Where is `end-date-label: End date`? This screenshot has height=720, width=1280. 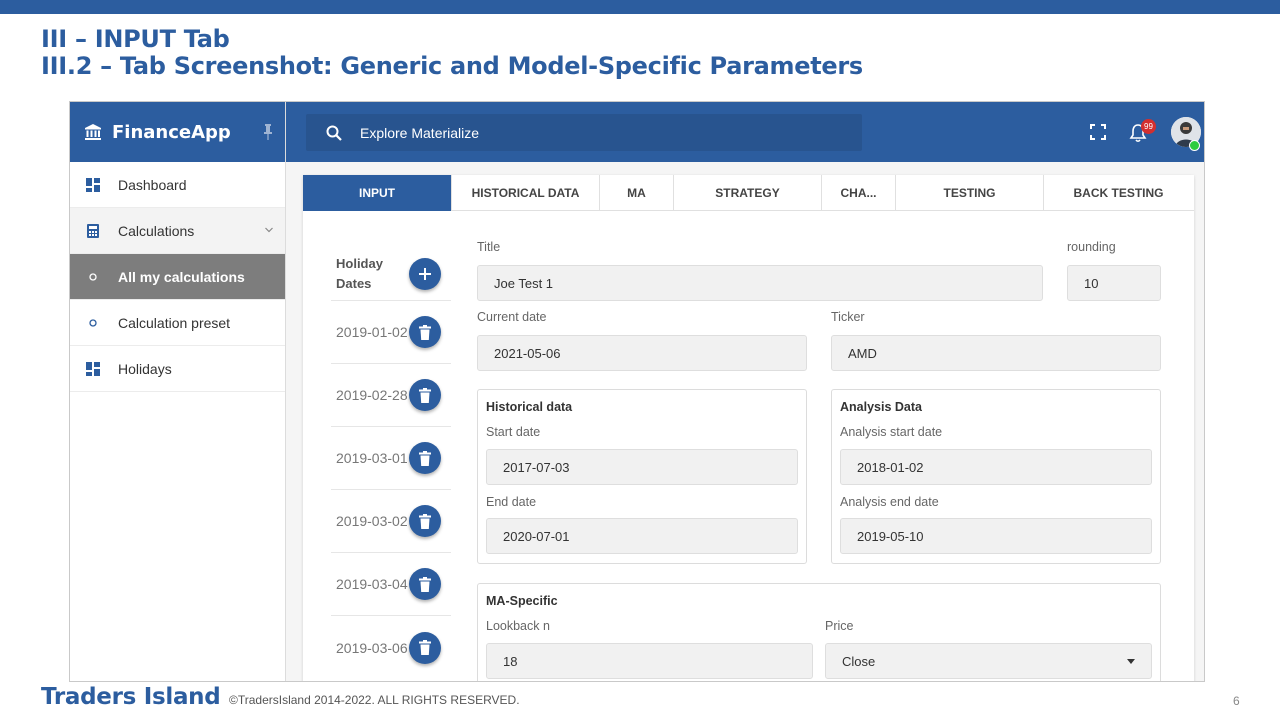
end-date-label: End date is located at coordinates (511, 502).